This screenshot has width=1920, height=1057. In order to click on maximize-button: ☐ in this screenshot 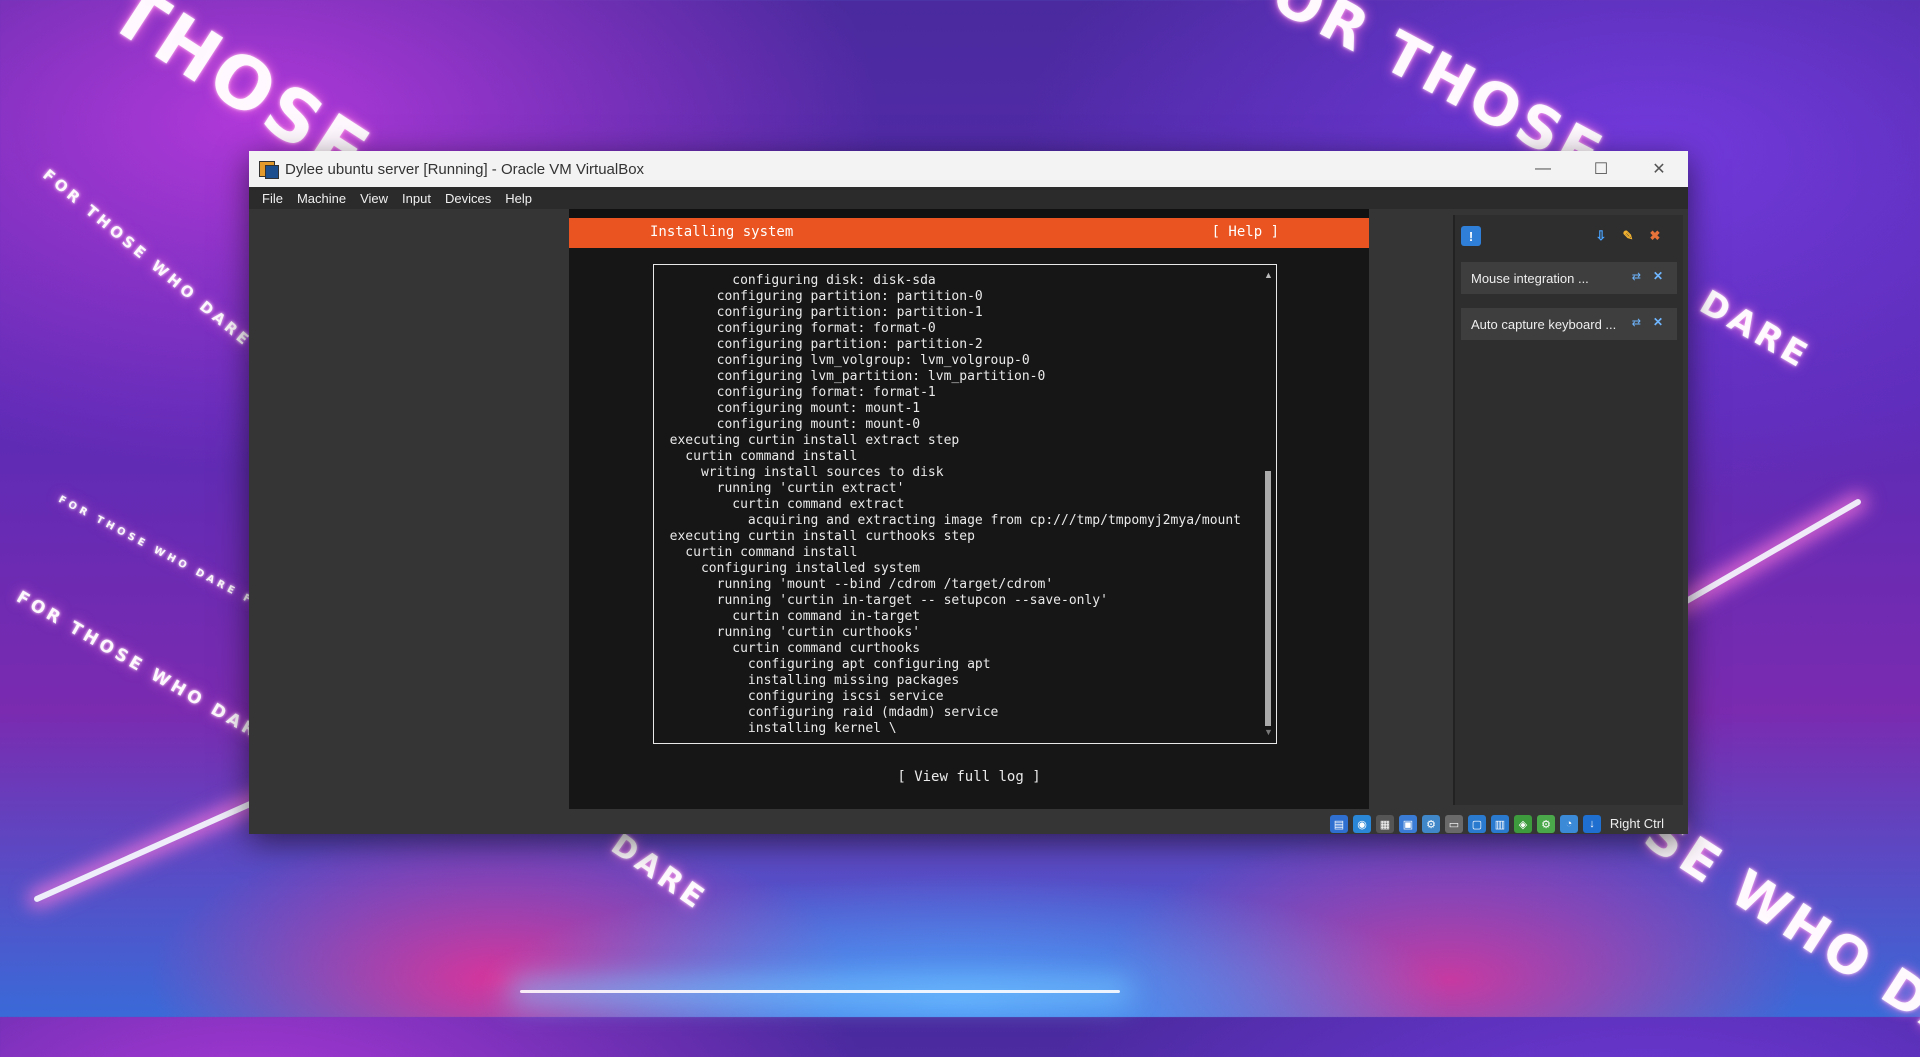, I will do `click(1601, 169)`.